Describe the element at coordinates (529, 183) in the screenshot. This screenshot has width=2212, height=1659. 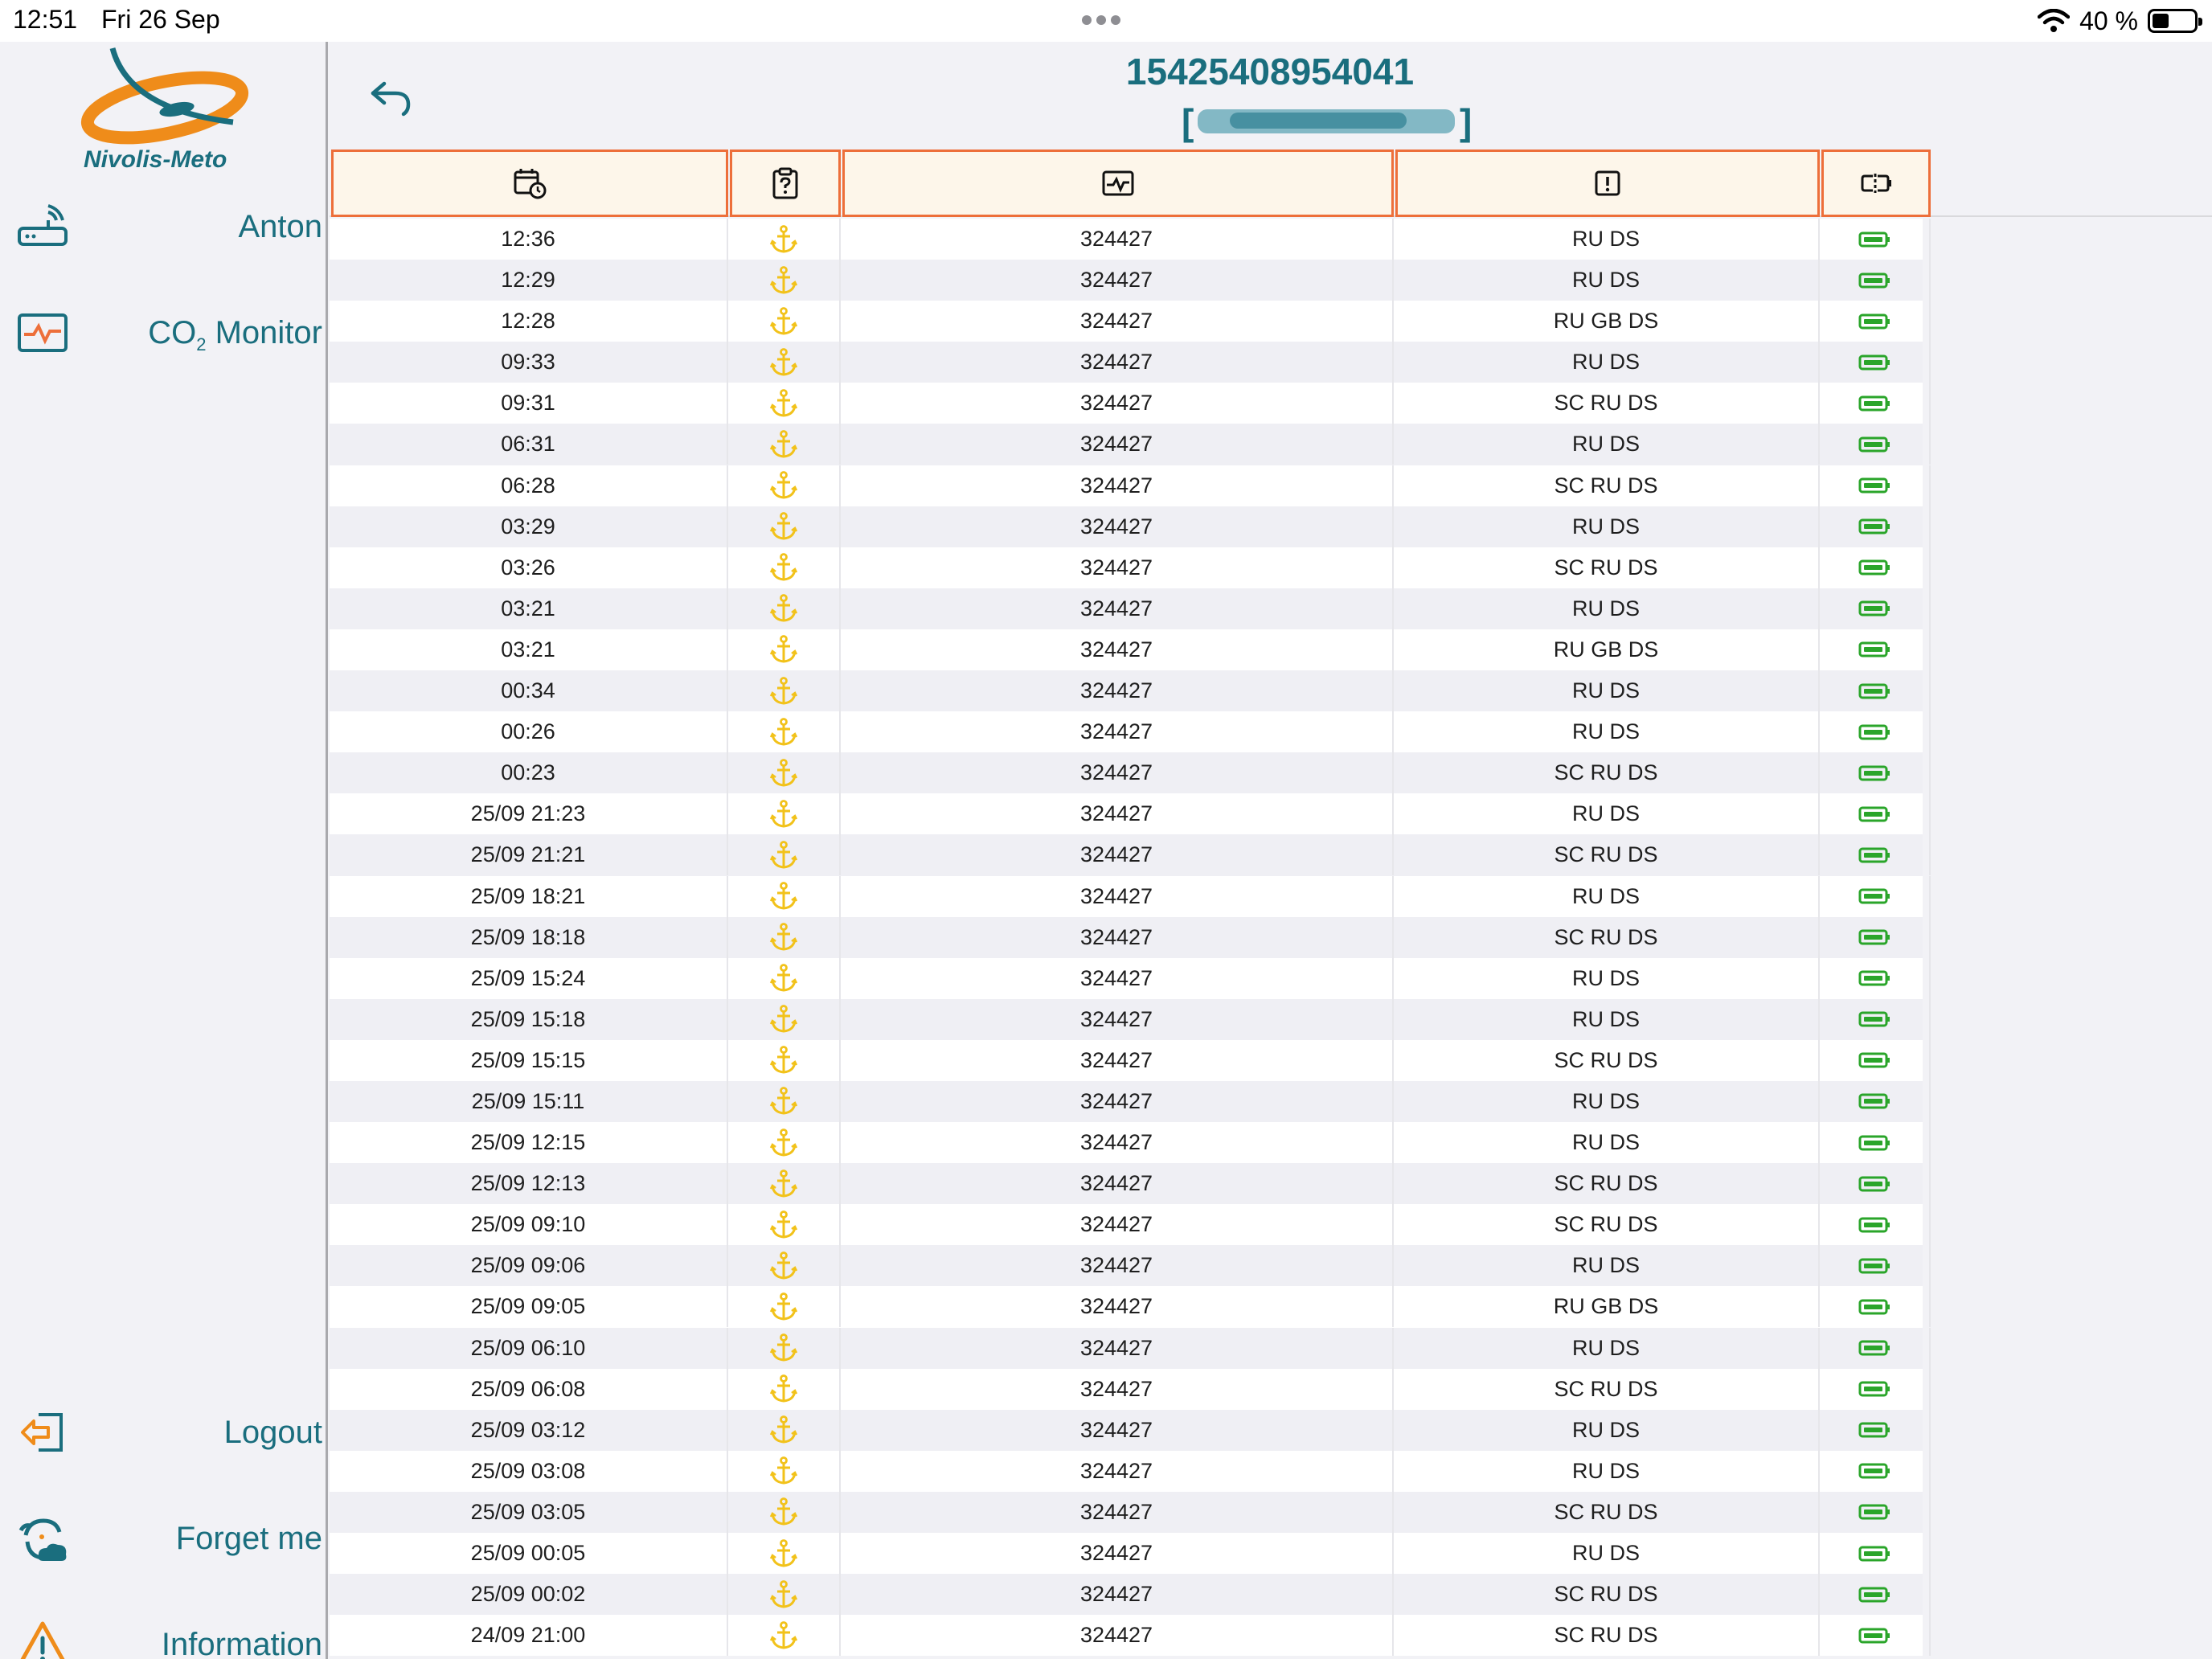
I see `column-header-time` at that location.